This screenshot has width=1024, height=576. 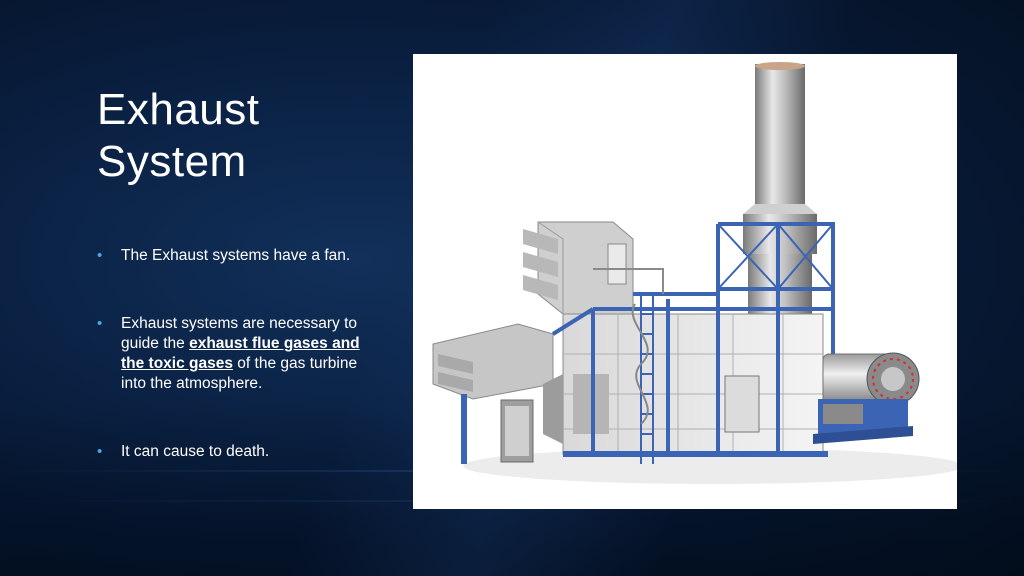 I want to click on support-leg, so click(x=464, y=429).